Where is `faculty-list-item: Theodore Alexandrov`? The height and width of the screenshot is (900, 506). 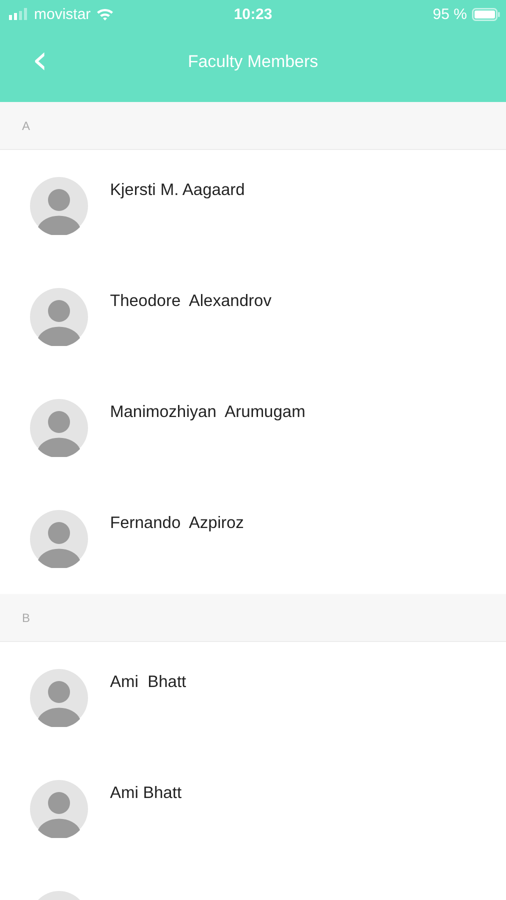
faculty-list-item: Theodore Alexandrov is located at coordinates (253, 316).